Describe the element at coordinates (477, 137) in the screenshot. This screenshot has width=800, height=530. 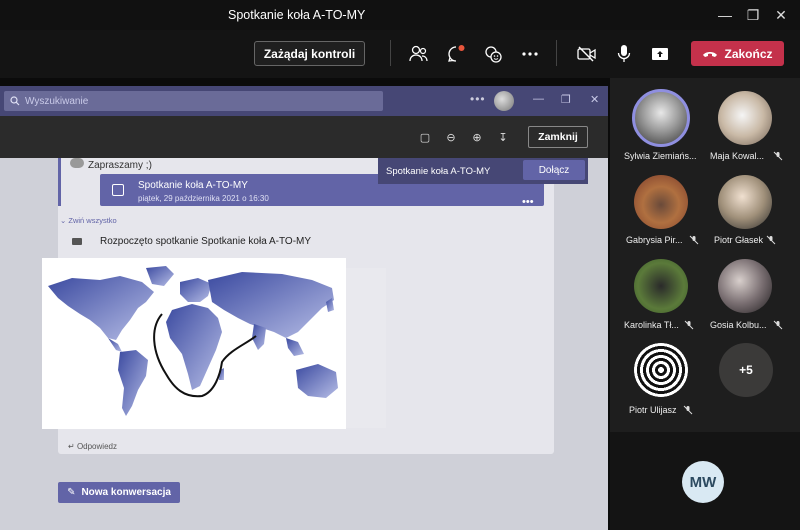
I see `zoom-in-icon: ⊕` at that location.